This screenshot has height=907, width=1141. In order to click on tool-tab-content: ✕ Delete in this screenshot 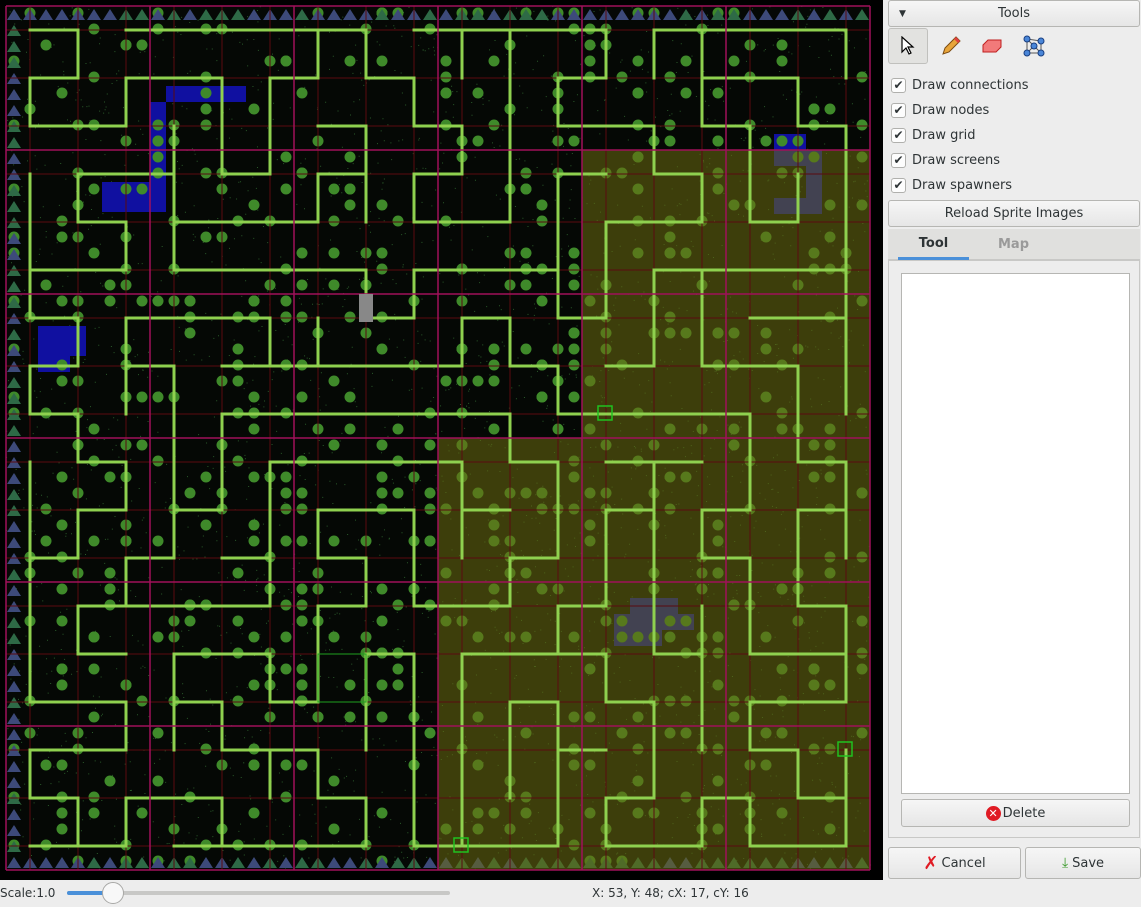, I will do `click(1014, 549)`.